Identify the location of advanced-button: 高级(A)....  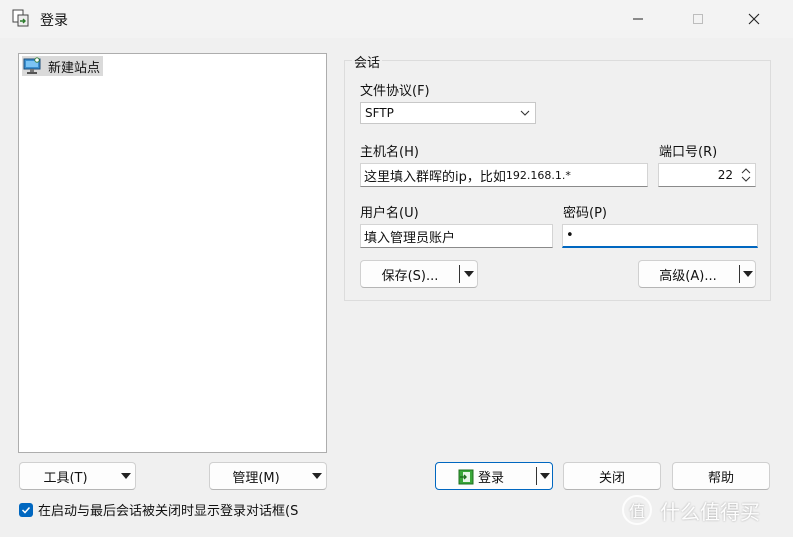
(697, 274).